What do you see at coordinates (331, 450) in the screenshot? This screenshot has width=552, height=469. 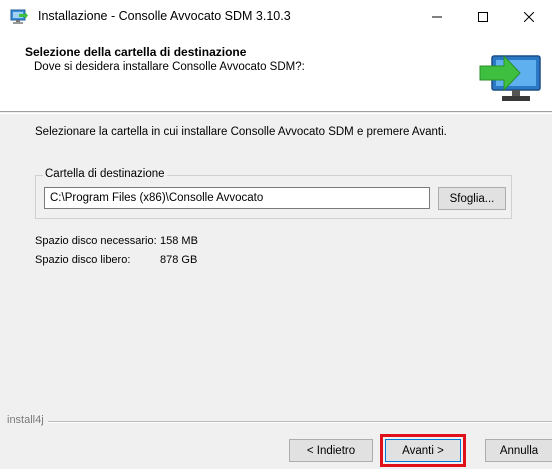 I see `back-button: < Indietro` at bounding box center [331, 450].